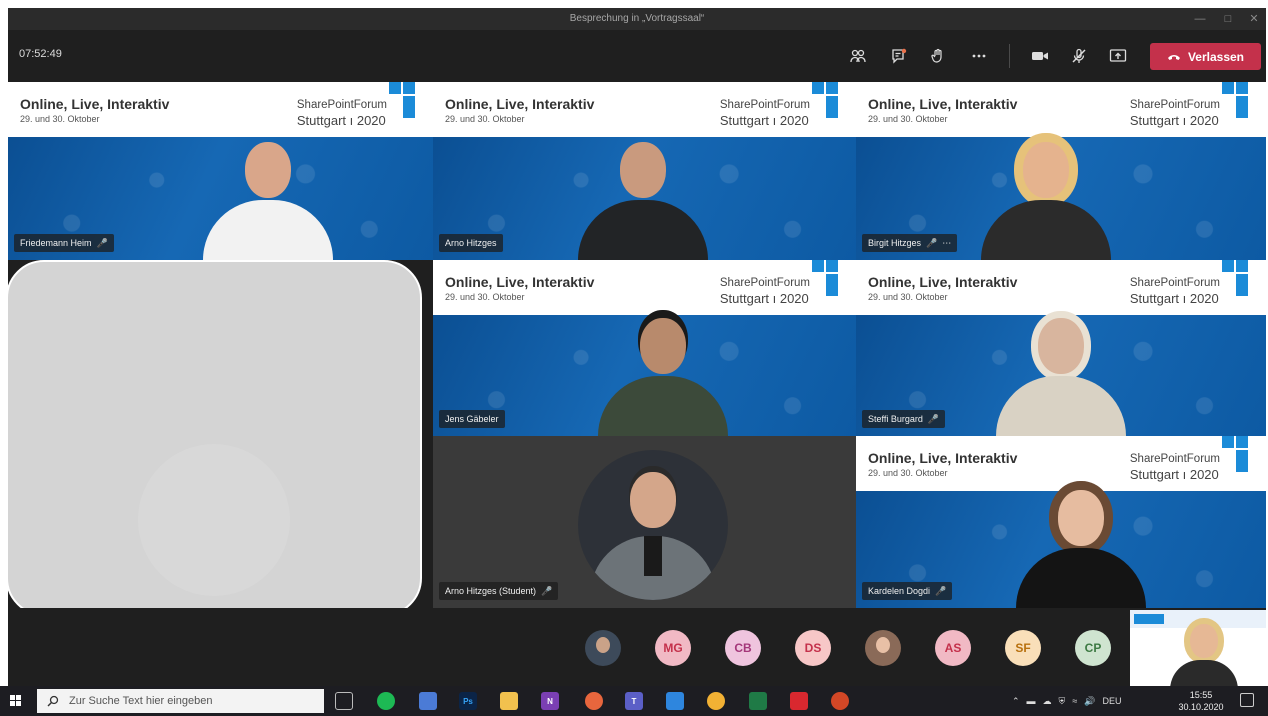 This screenshot has height=716, width=1268. Describe the element at coordinates (594, 701) in the screenshot. I see `firefox-icon` at that location.